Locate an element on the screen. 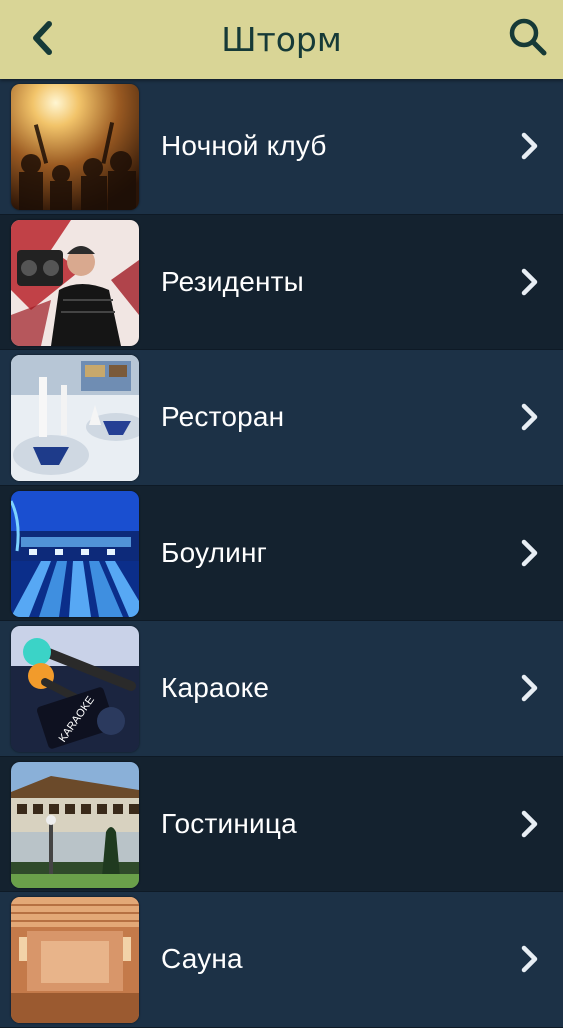  menu-item-nightclub: Ночной клуб is located at coordinates (281, 147).